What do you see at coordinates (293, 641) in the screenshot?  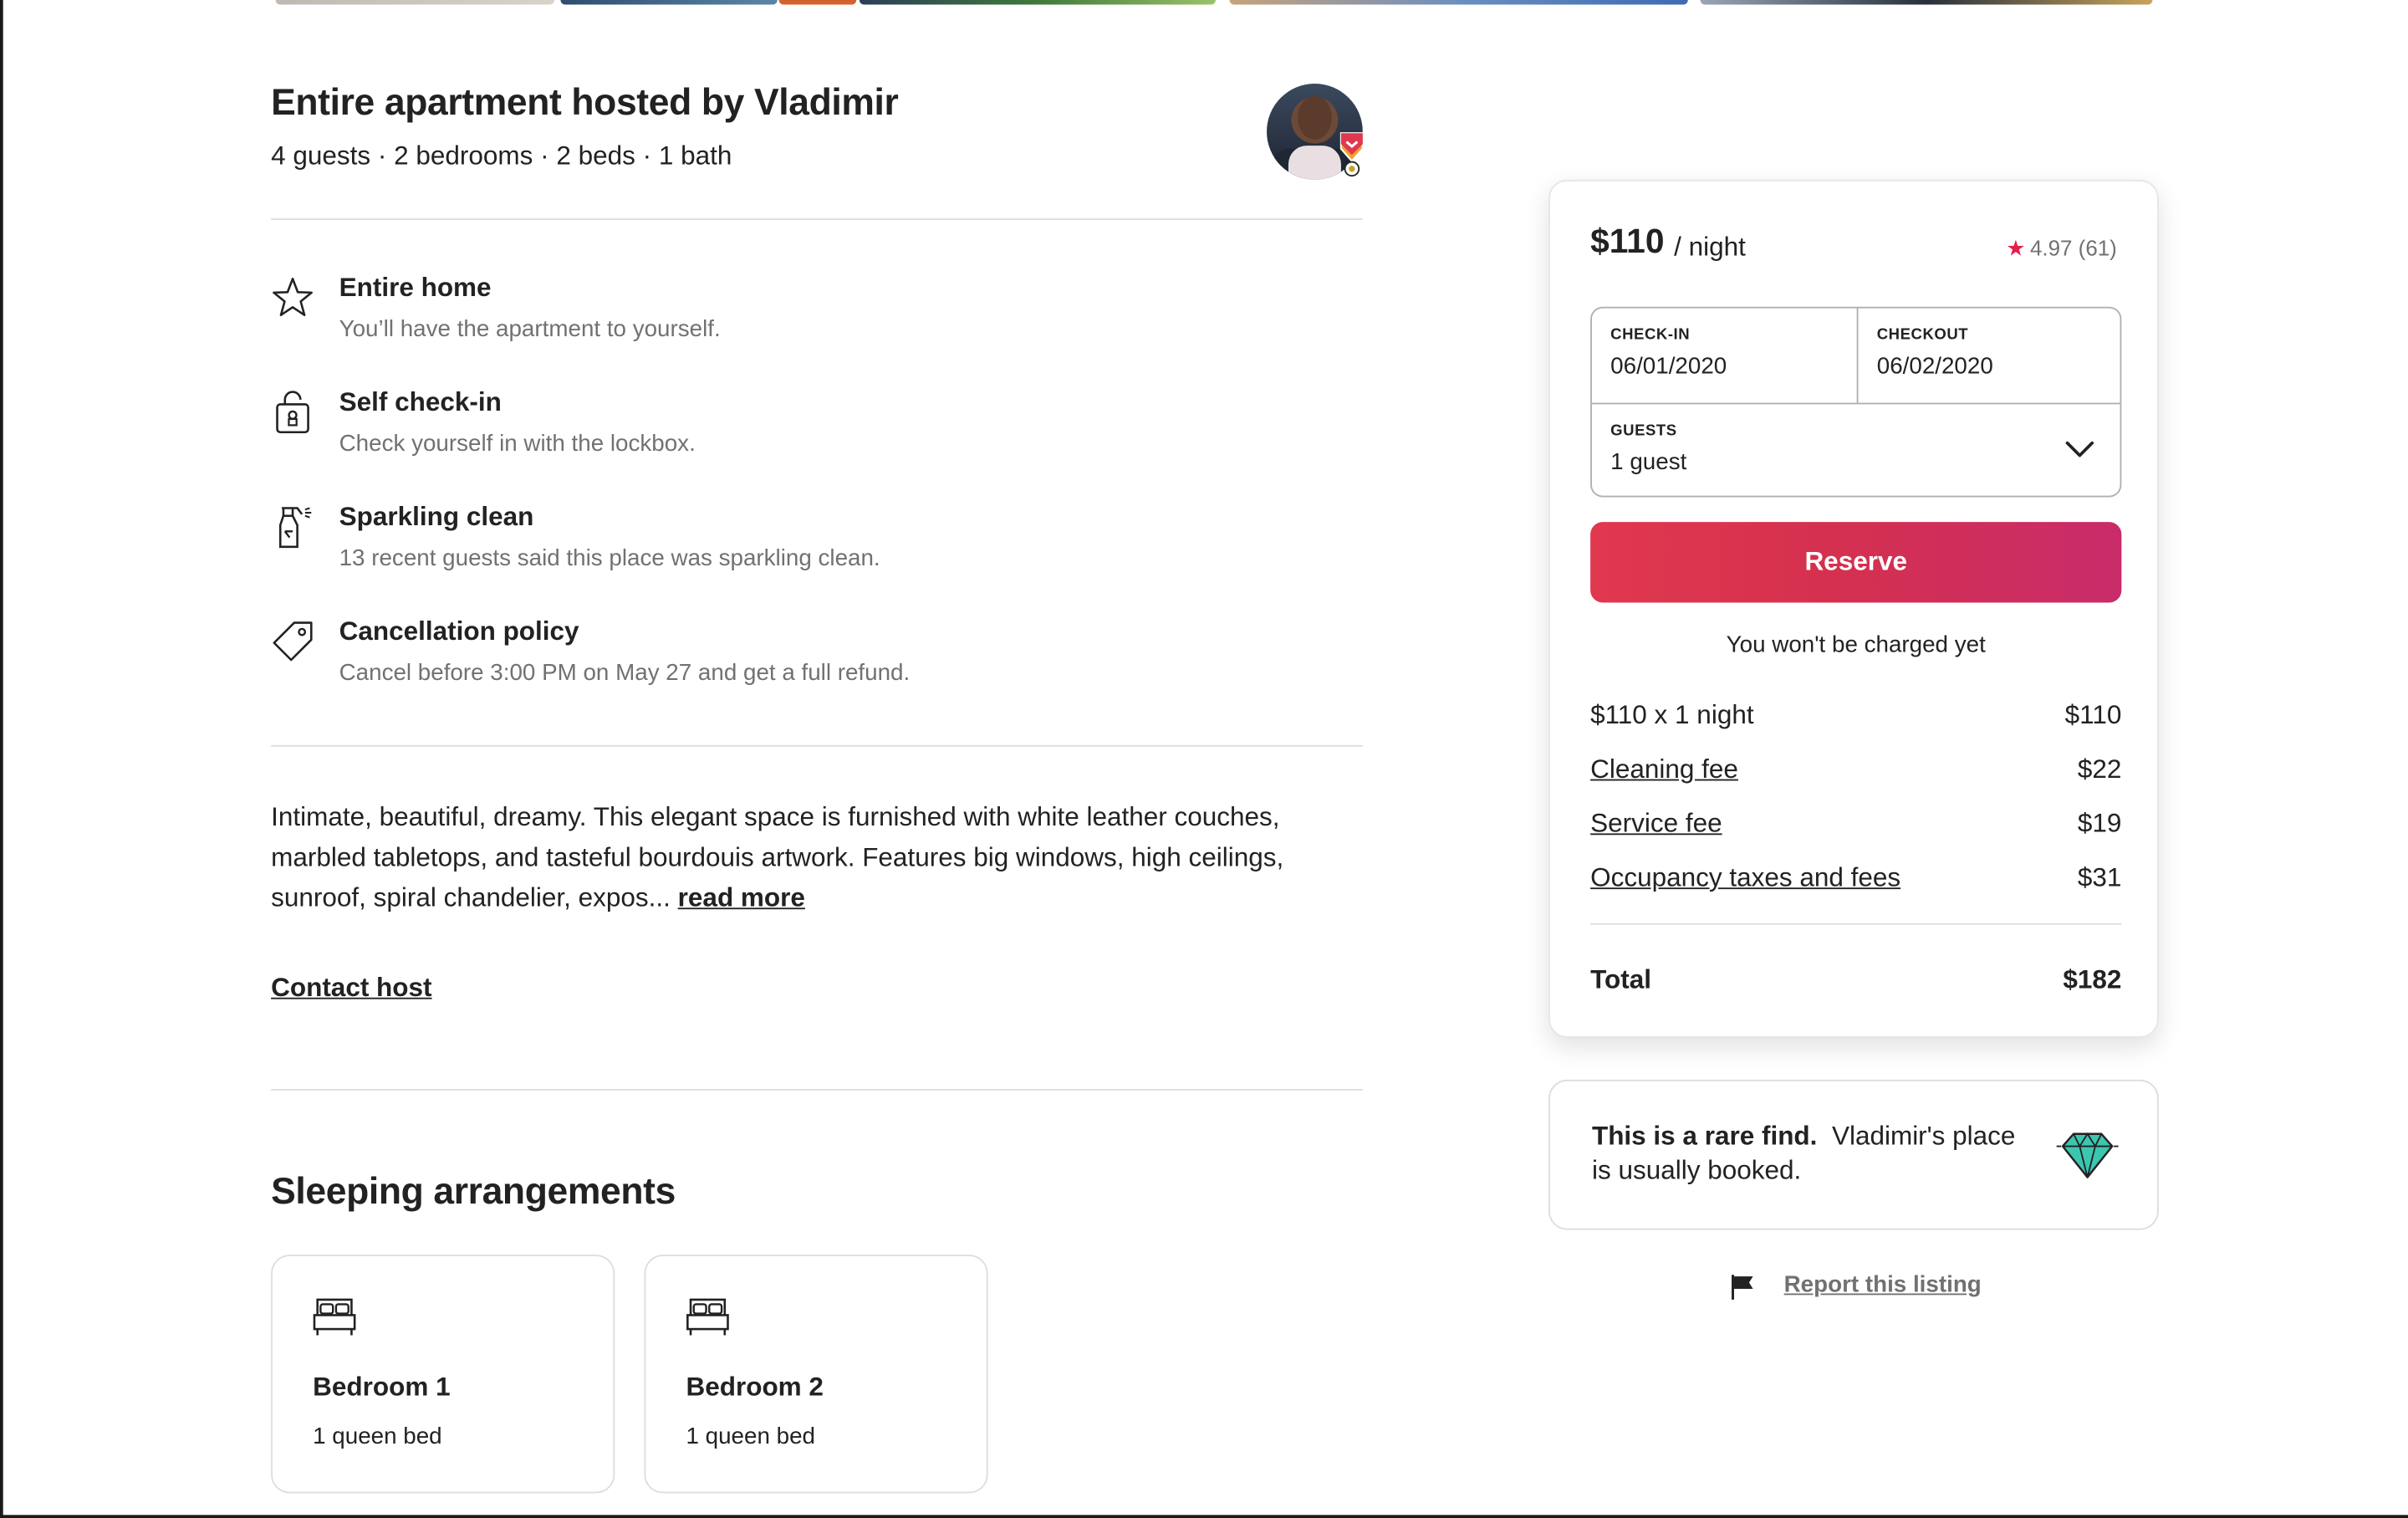 I see `tag-icon` at bounding box center [293, 641].